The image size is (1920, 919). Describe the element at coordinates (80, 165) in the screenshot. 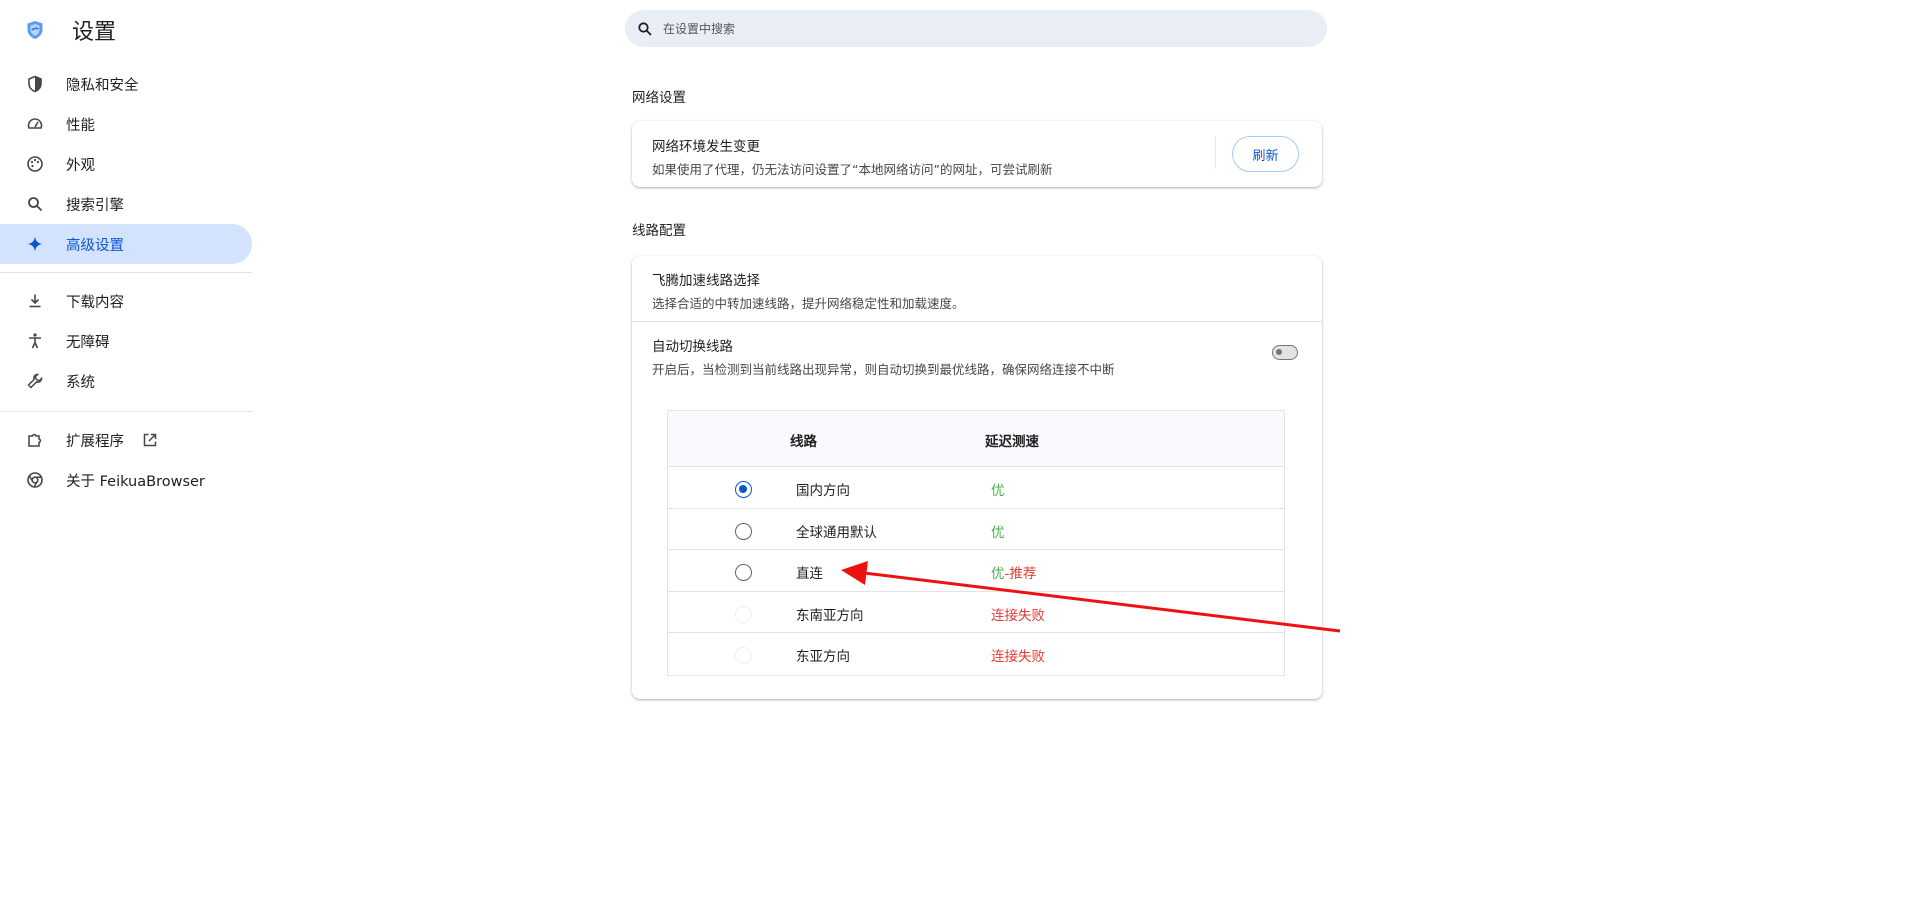

I see `sidebar-item-label: 外观` at that location.